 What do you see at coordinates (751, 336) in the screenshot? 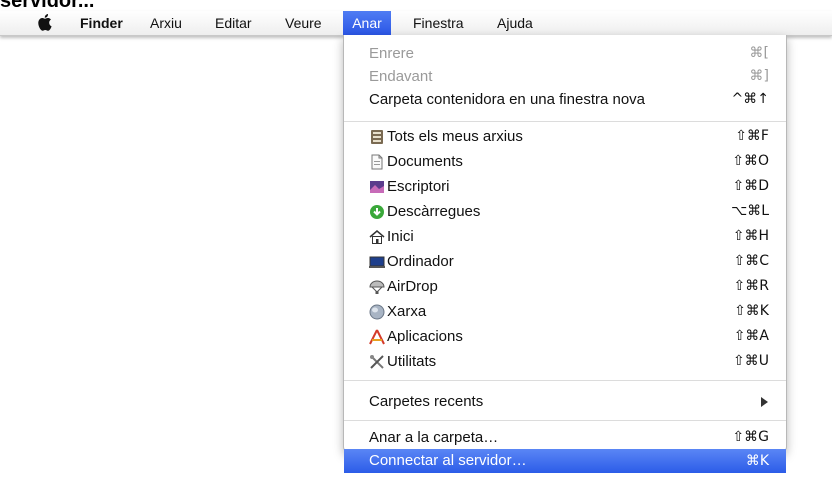
I see `menu-item-shortcut: ⇧⌘A` at bounding box center [751, 336].